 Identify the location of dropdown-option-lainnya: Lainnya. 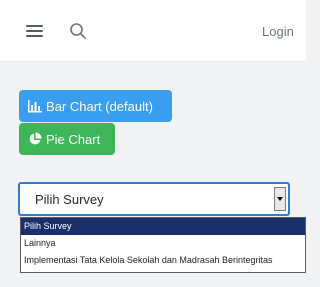
(163, 243).